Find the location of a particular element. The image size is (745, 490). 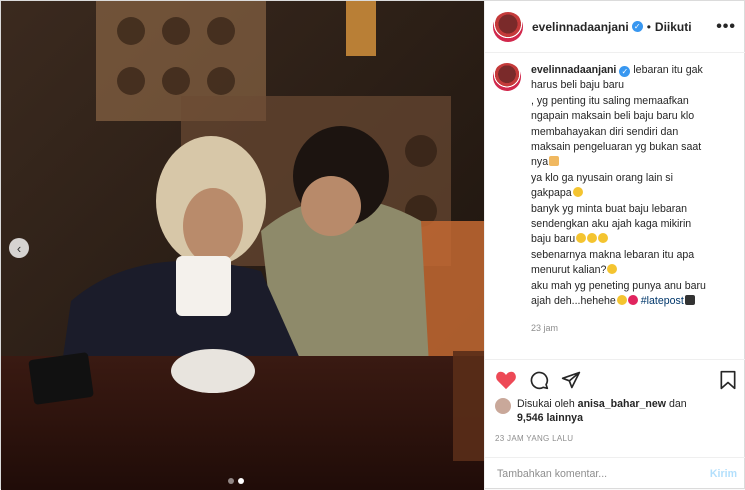

smiling-face-emoji-icon is located at coordinates (577, 192).